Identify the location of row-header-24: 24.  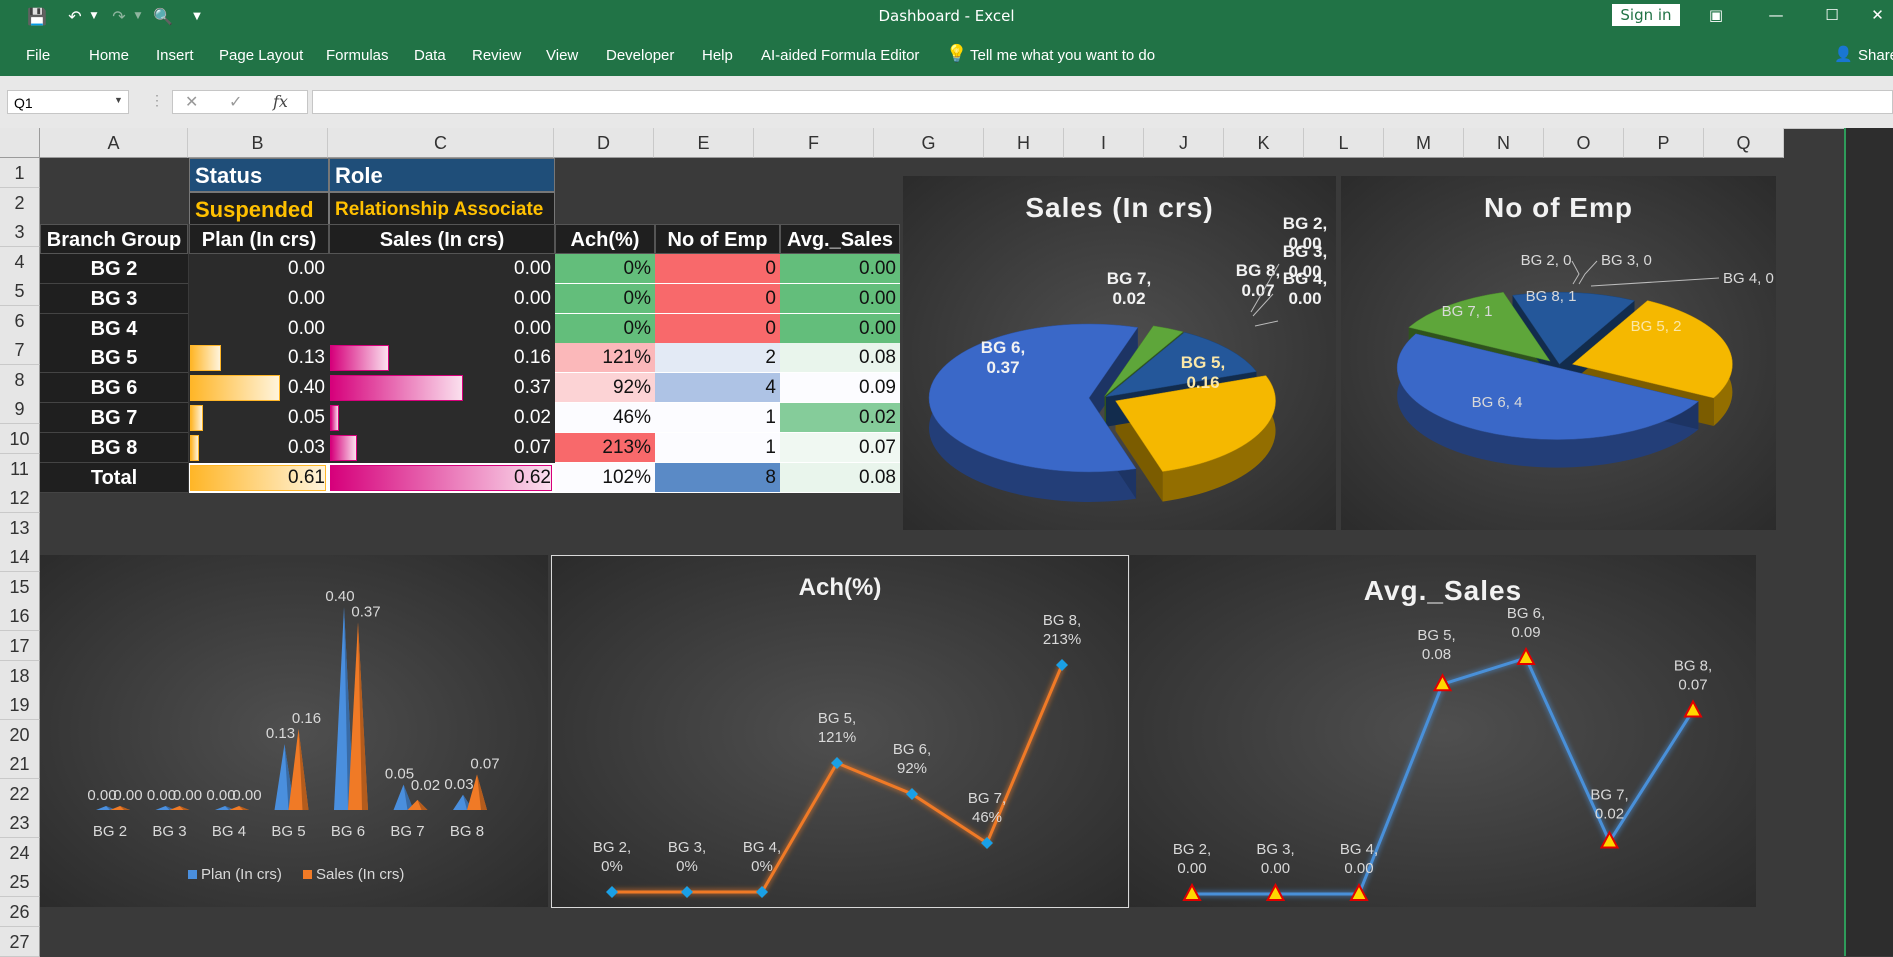
(20, 853).